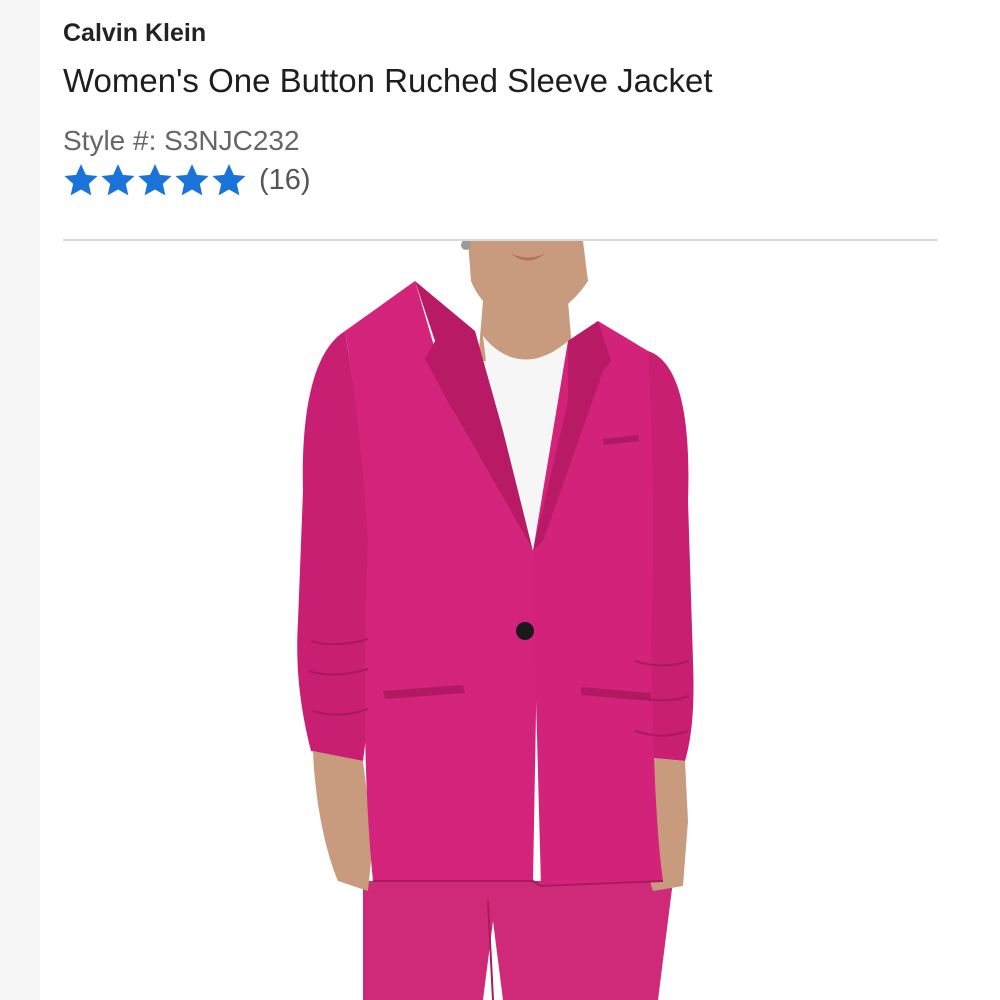  Describe the element at coordinates (20, 500) in the screenshot. I see `left-gutter` at that location.